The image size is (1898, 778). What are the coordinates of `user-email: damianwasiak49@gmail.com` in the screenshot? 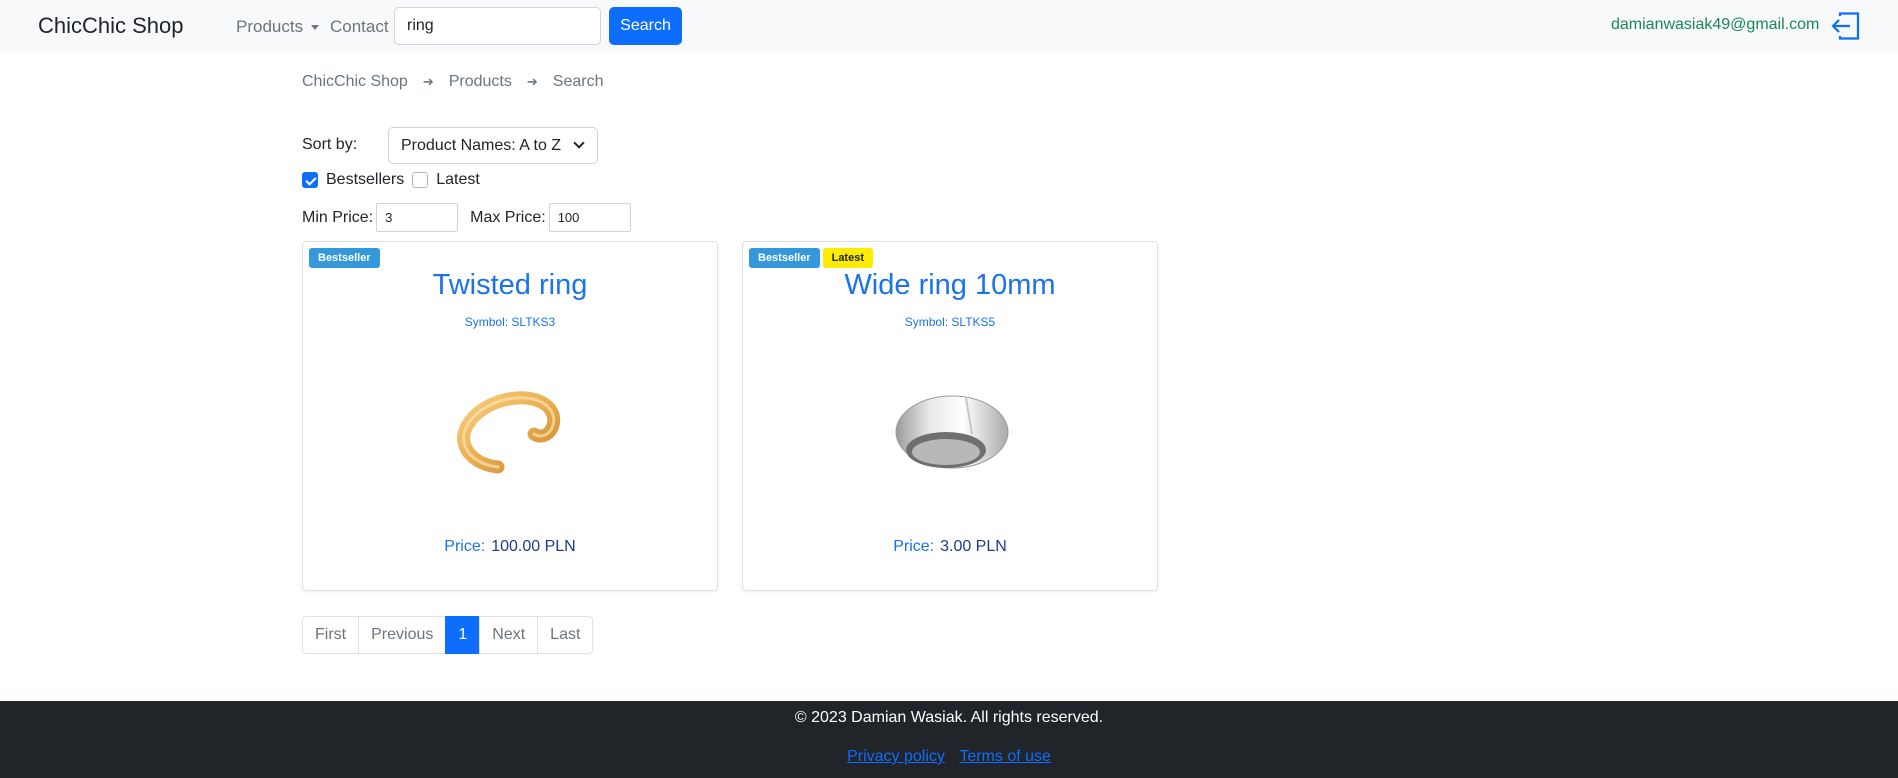 It's located at (1715, 25).